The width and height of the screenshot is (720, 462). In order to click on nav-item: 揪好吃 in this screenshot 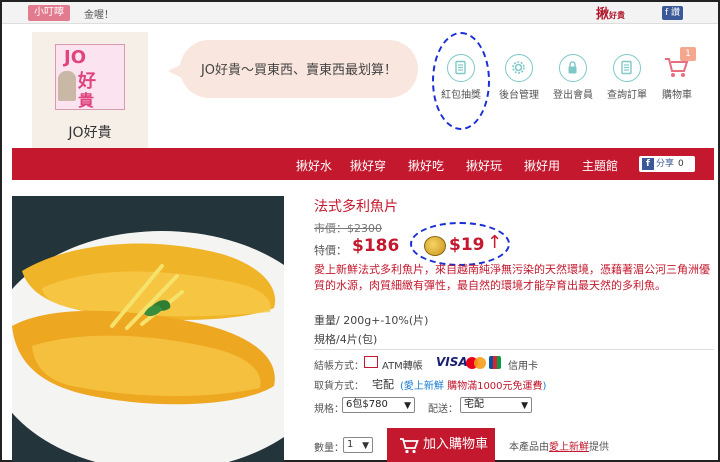, I will do `click(426, 165)`.